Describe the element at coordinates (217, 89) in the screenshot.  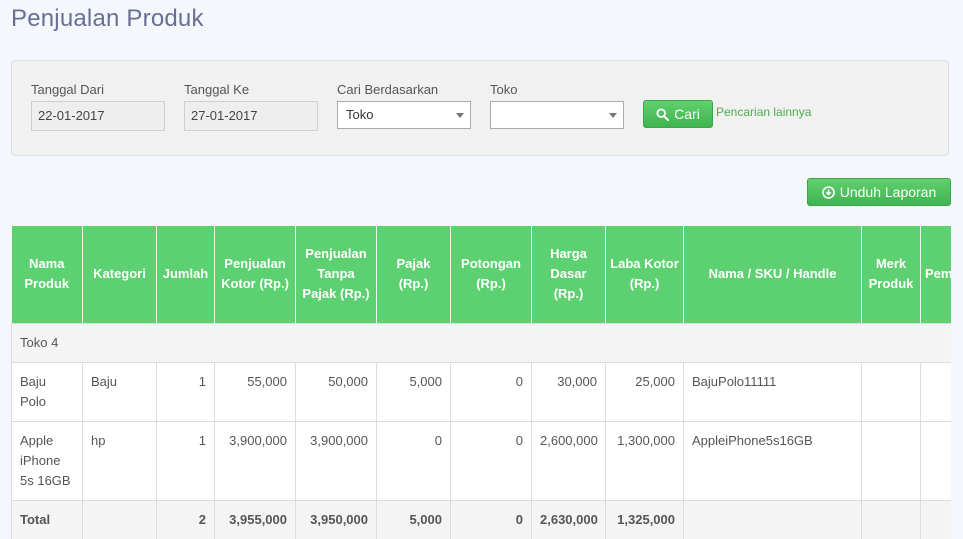
I see `date-to-label: Tanggal Ke` at that location.